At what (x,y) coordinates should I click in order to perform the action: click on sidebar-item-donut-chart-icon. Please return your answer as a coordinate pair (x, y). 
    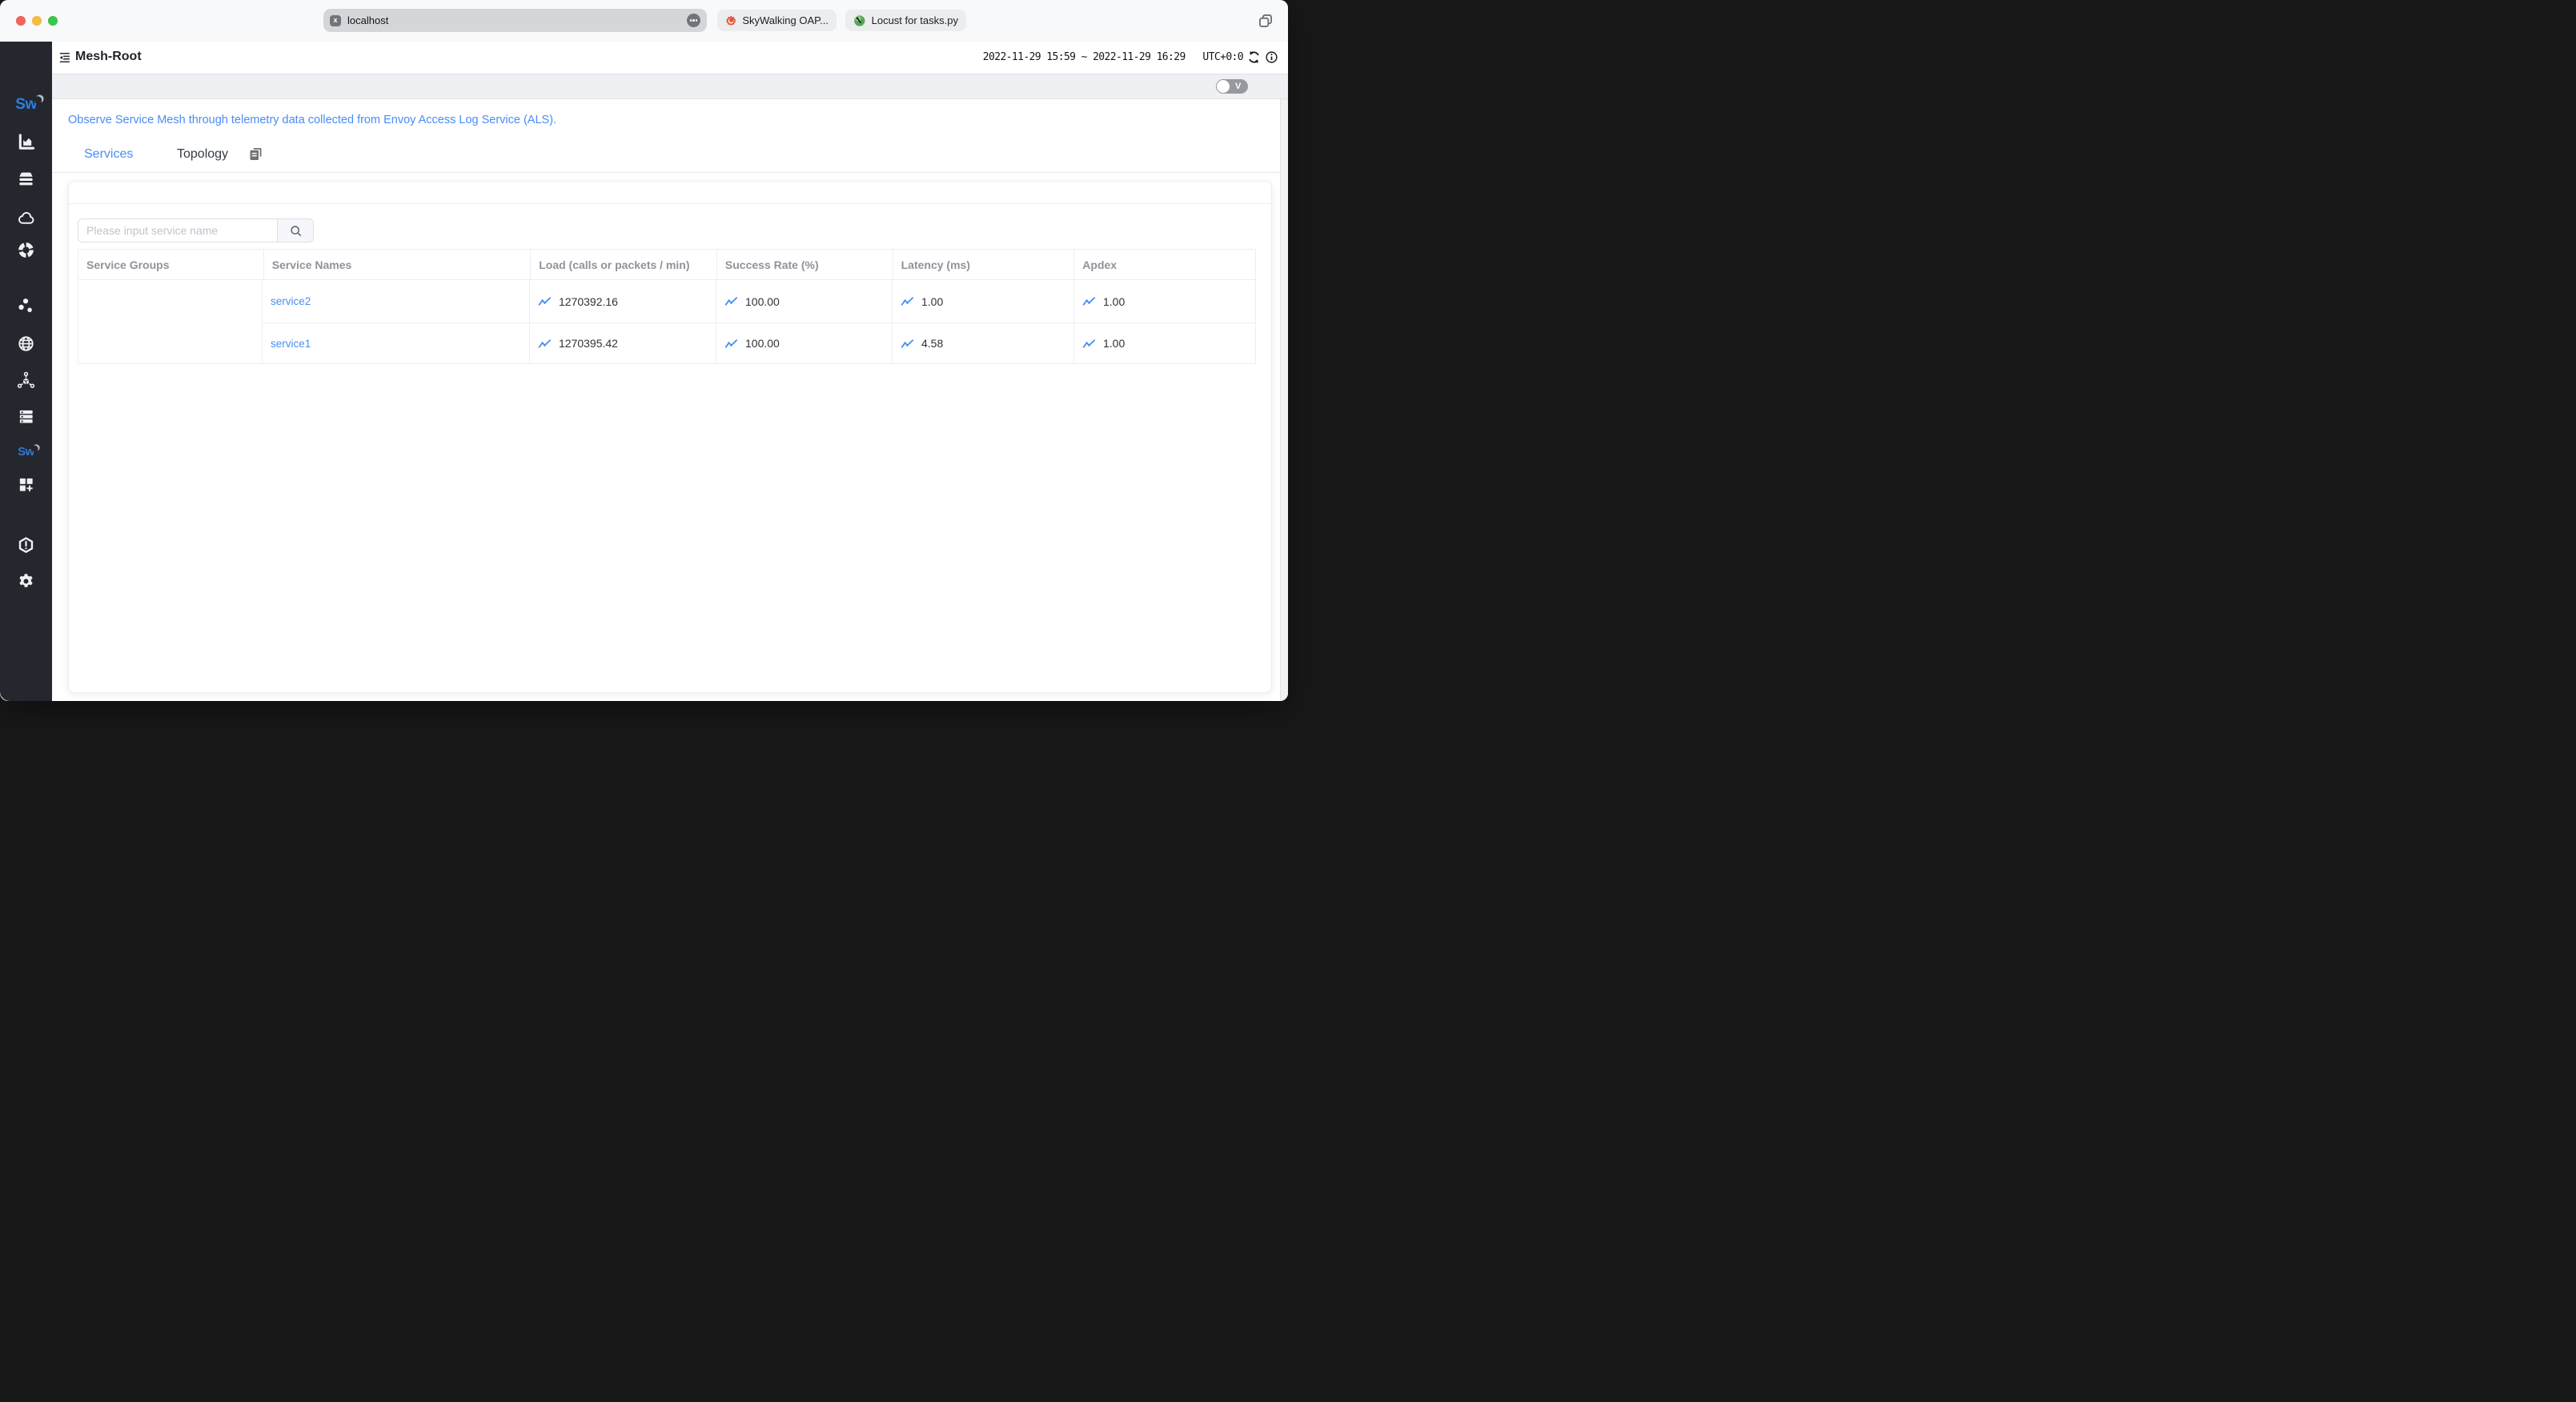
    Looking at the image, I should click on (26, 250).